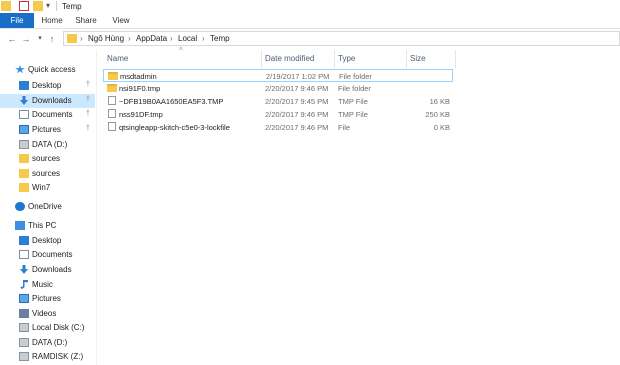 This screenshot has height=365, width=620. I want to click on sidebar-item-label: Videos, so click(44, 313).